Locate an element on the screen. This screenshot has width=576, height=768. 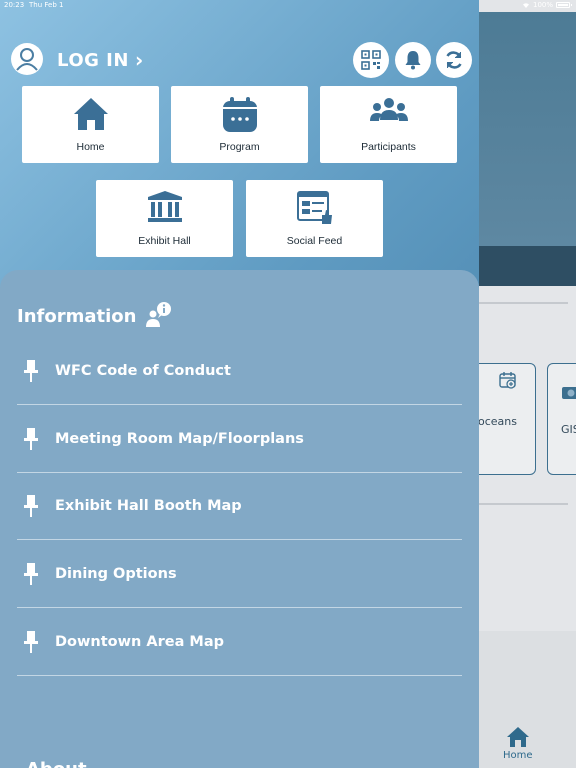
qr-code-button is located at coordinates (371, 60).